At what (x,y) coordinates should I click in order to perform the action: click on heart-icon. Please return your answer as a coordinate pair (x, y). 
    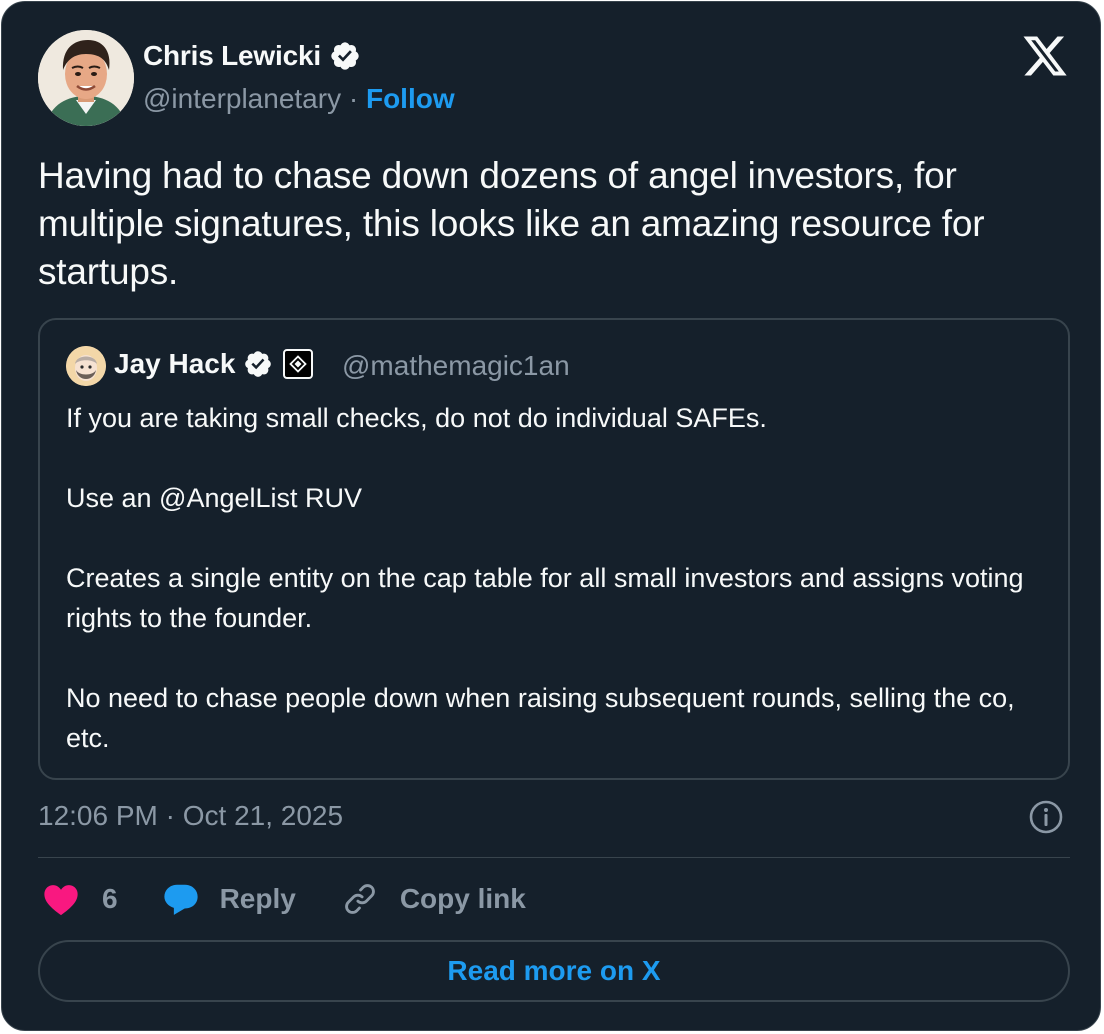
    Looking at the image, I should click on (61, 900).